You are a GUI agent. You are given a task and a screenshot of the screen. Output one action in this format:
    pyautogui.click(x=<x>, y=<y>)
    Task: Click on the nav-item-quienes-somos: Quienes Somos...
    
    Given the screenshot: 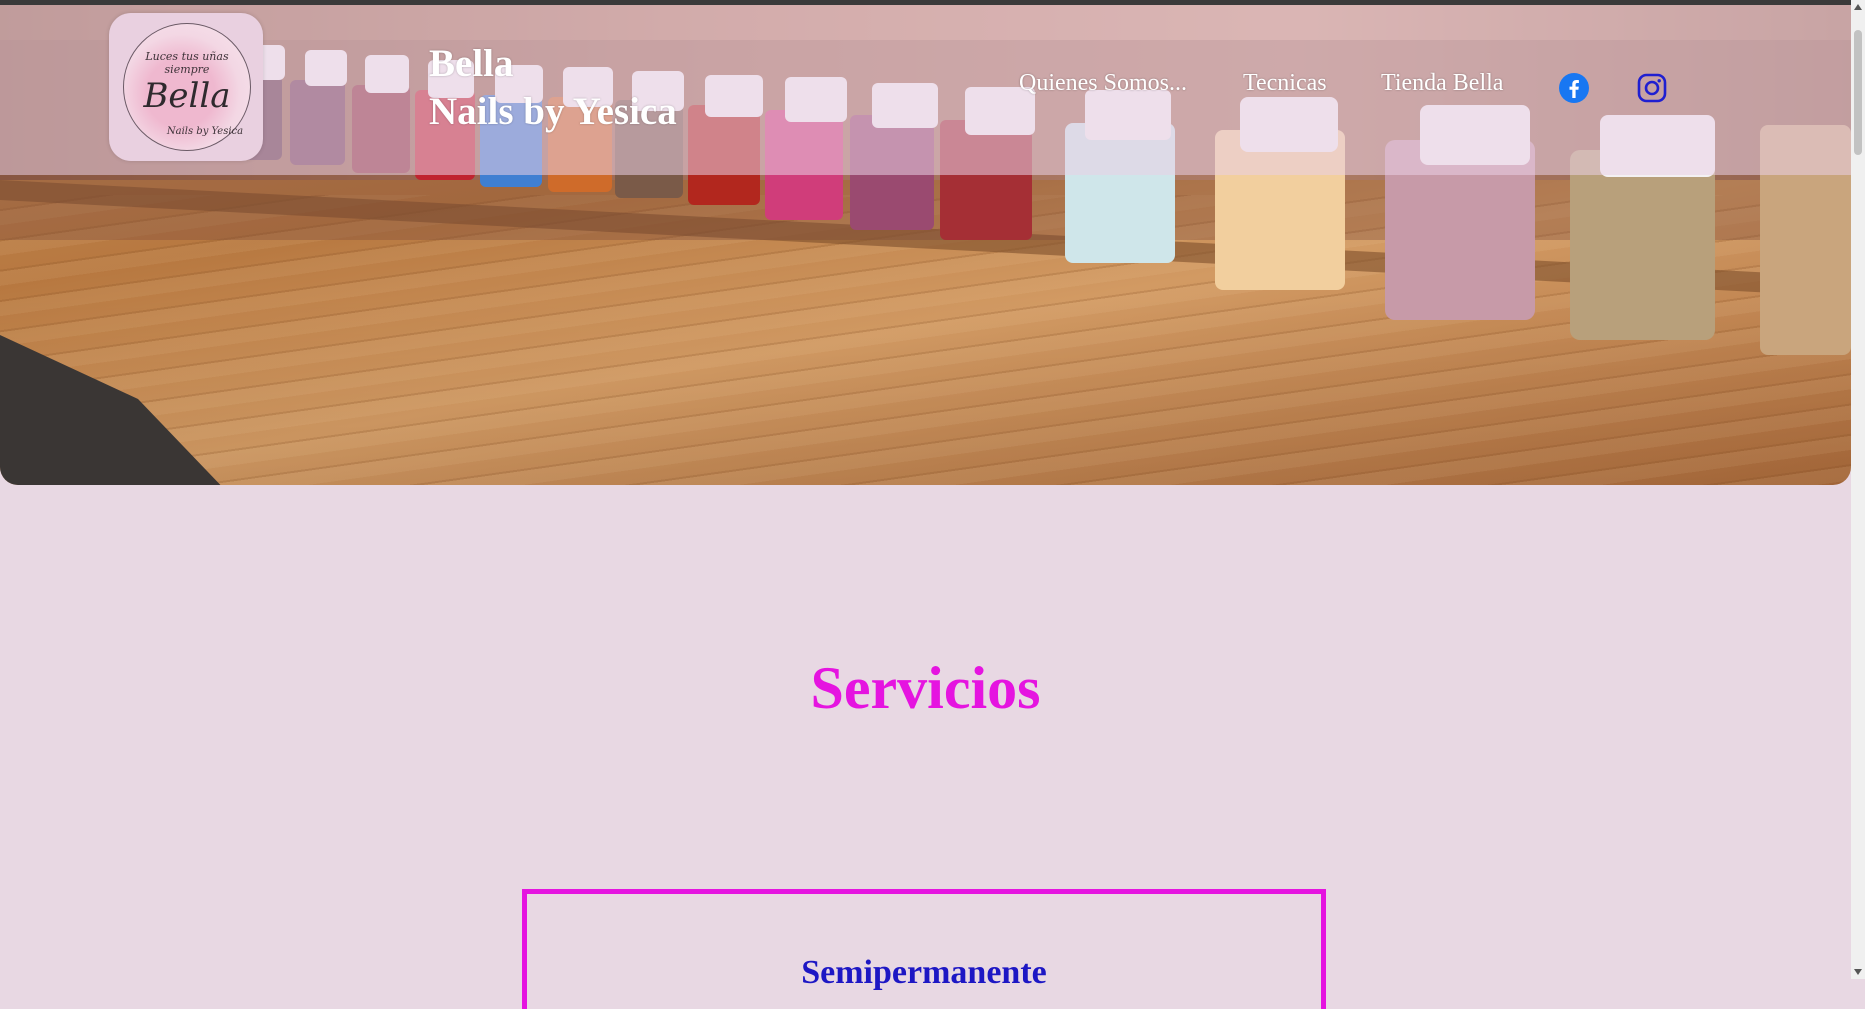 What is the action you would take?
    pyautogui.click(x=1103, y=83)
    